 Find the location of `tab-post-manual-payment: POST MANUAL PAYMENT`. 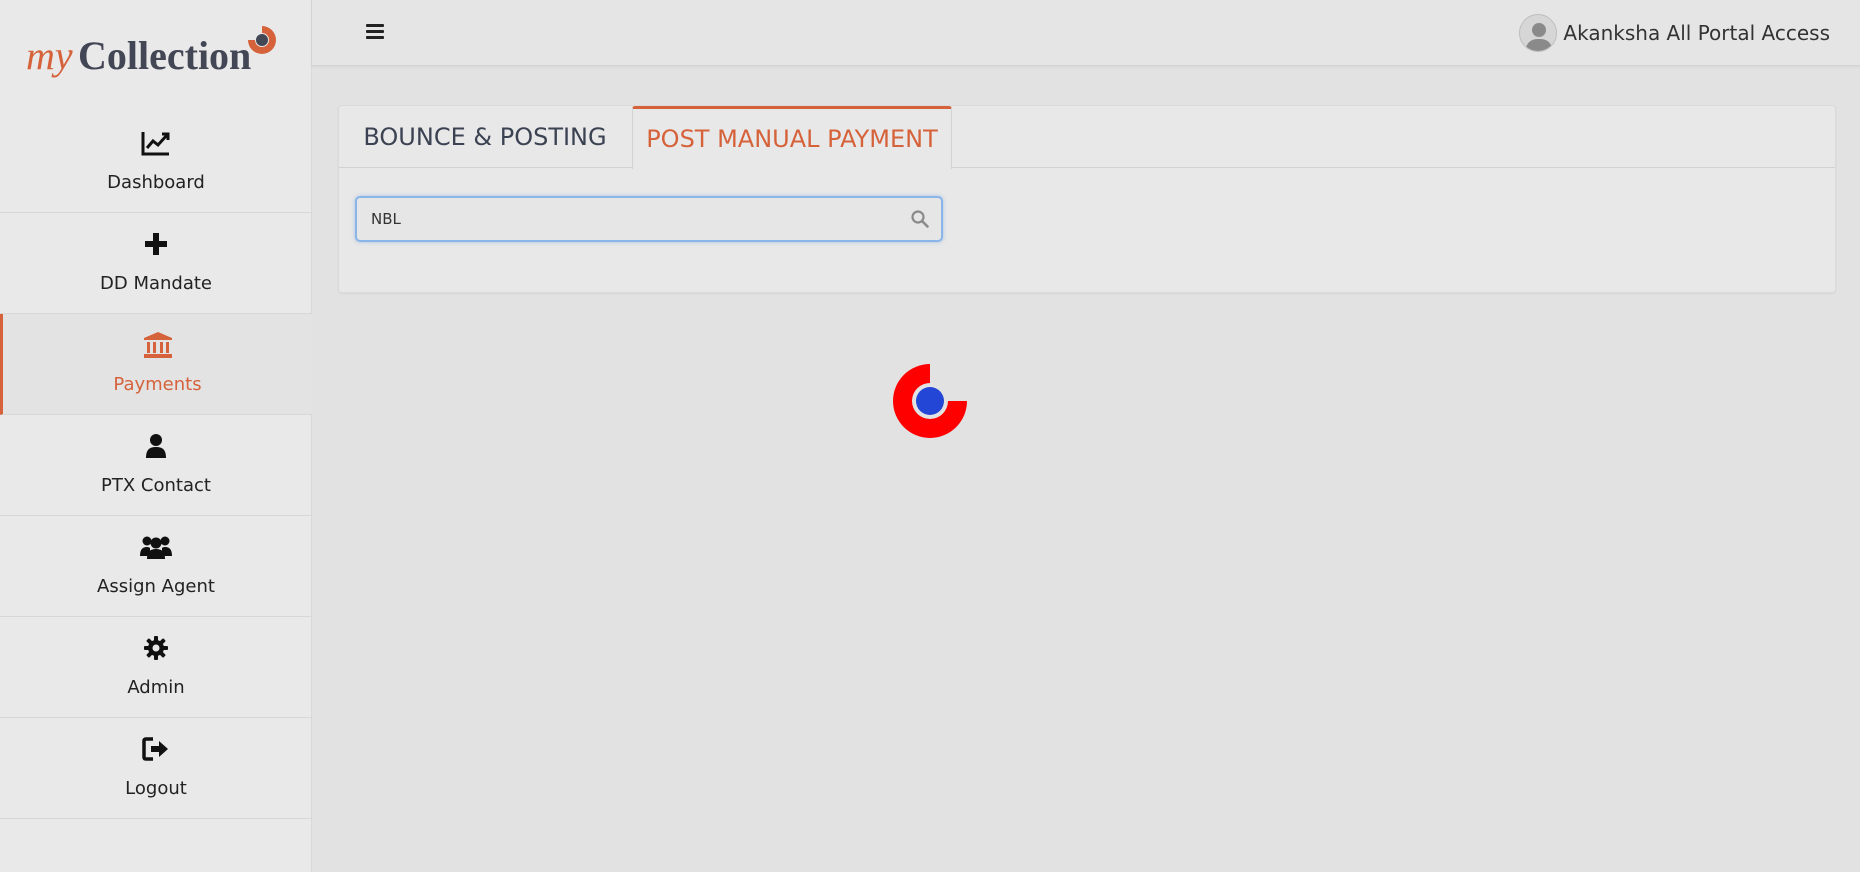

tab-post-manual-payment: POST MANUAL PAYMENT is located at coordinates (792, 137).